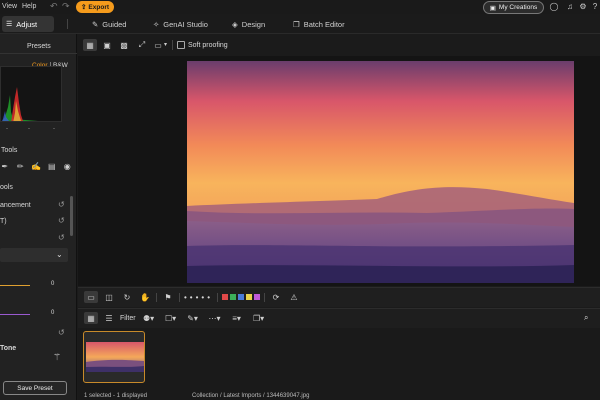 This screenshot has width=600, height=400. I want to click on mode-dropdown: ⌄, so click(34, 255).